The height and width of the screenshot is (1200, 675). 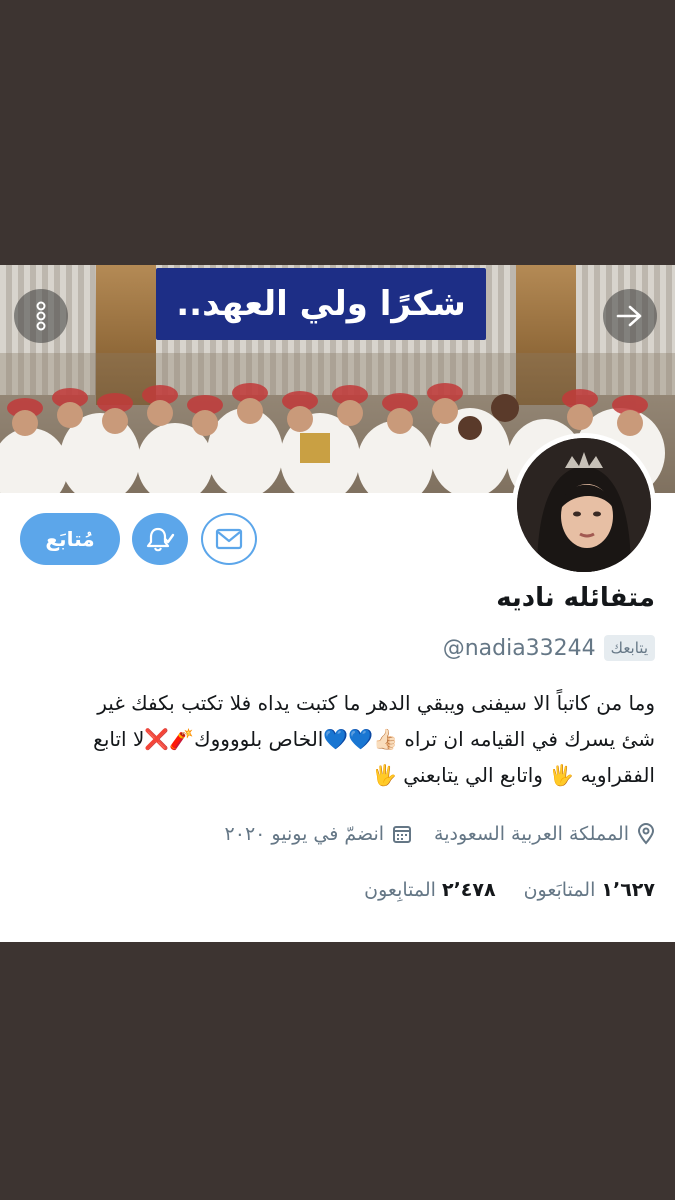 I want to click on user-handle: @nadia33244, so click(x=519, y=648).